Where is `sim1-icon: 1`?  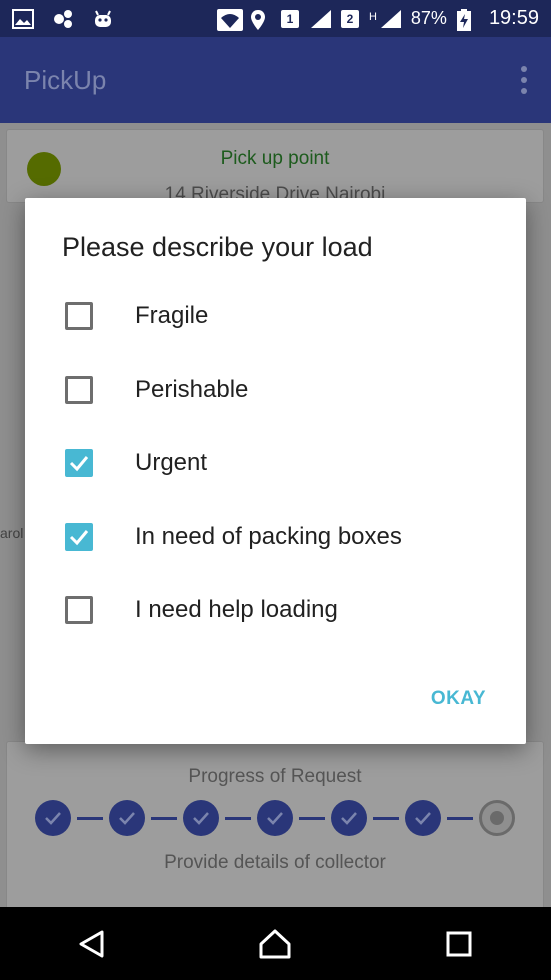
sim1-icon: 1 is located at coordinates (289, 18).